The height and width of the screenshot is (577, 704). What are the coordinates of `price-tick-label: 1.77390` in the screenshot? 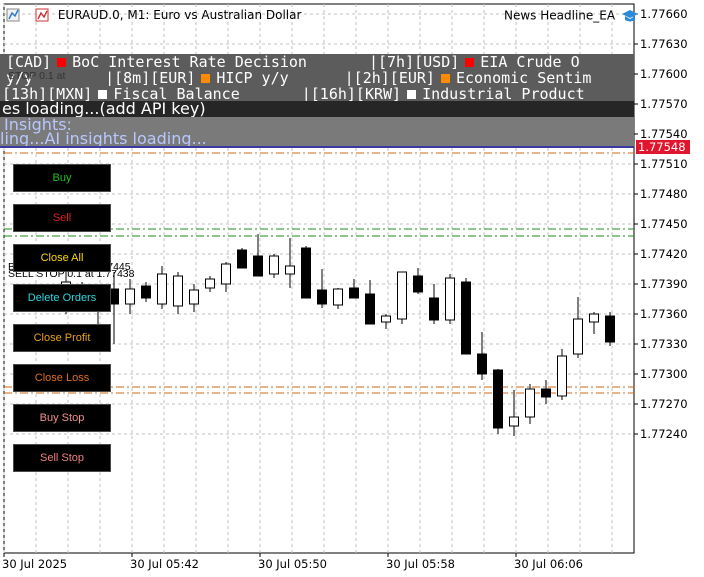 It's located at (664, 284).